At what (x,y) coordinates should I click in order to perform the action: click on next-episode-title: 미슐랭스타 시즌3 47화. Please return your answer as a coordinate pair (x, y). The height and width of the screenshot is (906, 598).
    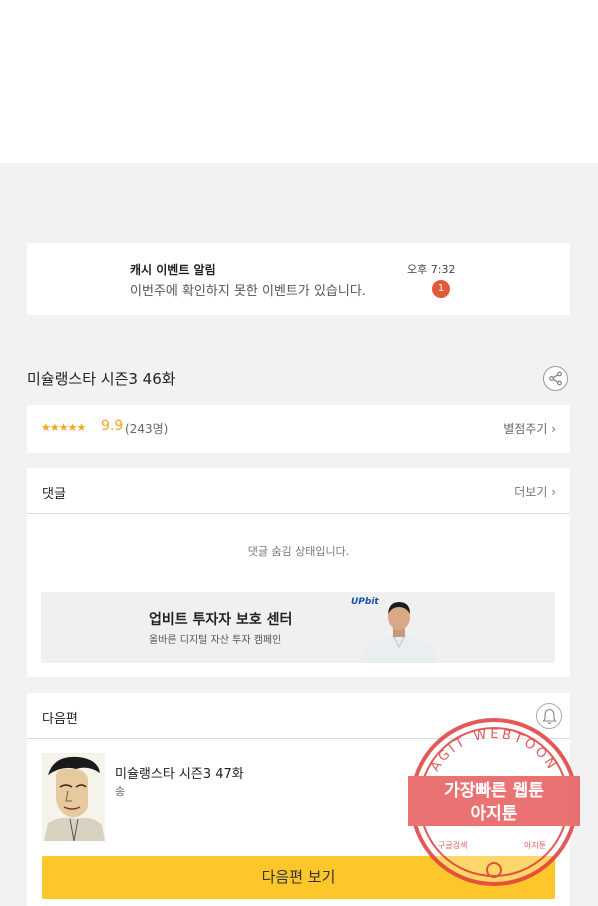
    Looking at the image, I should click on (179, 774).